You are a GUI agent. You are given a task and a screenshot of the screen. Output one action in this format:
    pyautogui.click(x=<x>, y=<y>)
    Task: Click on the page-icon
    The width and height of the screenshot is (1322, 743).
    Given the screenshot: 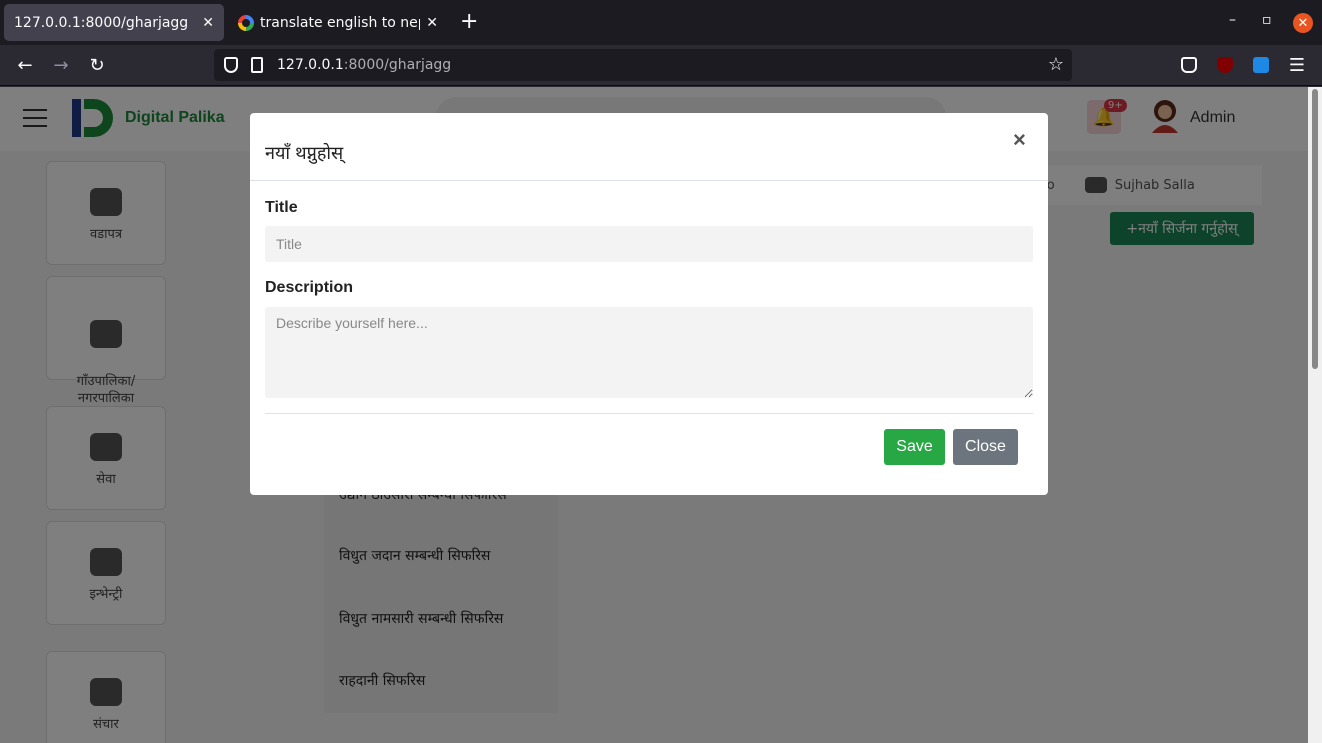 What is the action you would take?
    pyautogui.click(x=257, y=65)
    